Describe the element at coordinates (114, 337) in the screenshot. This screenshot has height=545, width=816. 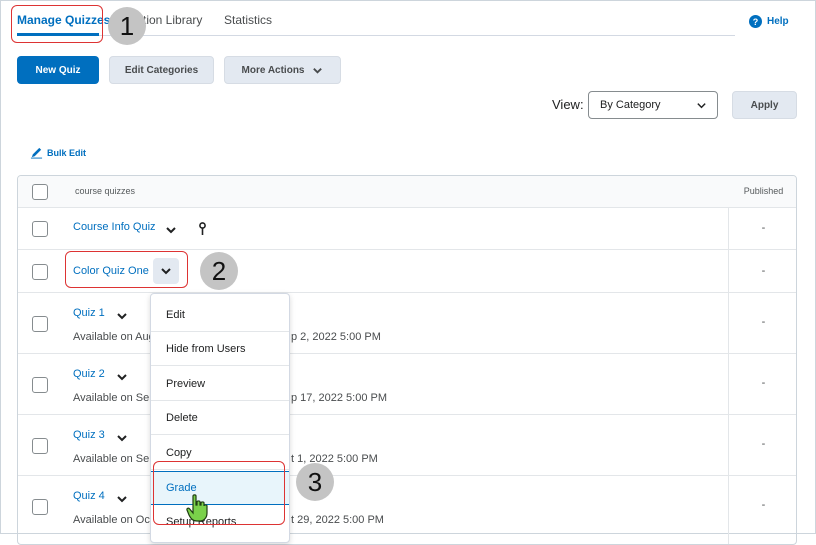
I see `availability-start: Available on Aug` at that location.